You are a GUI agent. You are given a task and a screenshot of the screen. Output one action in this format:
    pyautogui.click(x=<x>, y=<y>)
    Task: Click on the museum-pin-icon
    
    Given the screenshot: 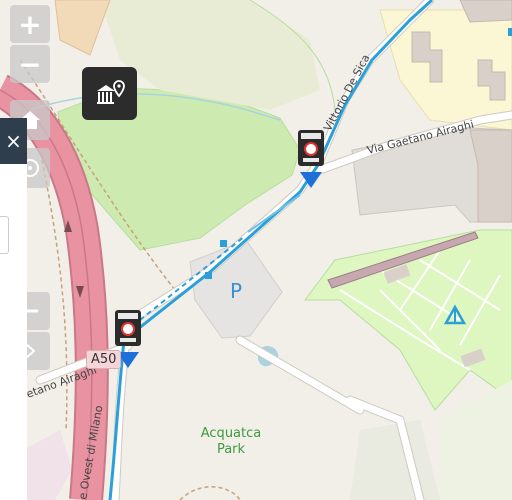 What is the action you would take?
    pyautogui.click(x=110, y=91)
    